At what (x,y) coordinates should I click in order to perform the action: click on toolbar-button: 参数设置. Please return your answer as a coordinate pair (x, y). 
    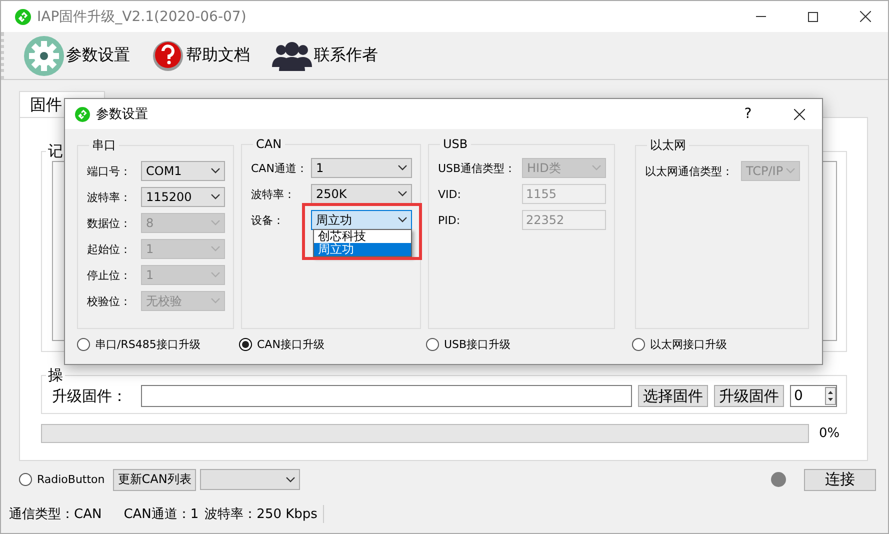
    Looking at the image, I should click on (77, 56).